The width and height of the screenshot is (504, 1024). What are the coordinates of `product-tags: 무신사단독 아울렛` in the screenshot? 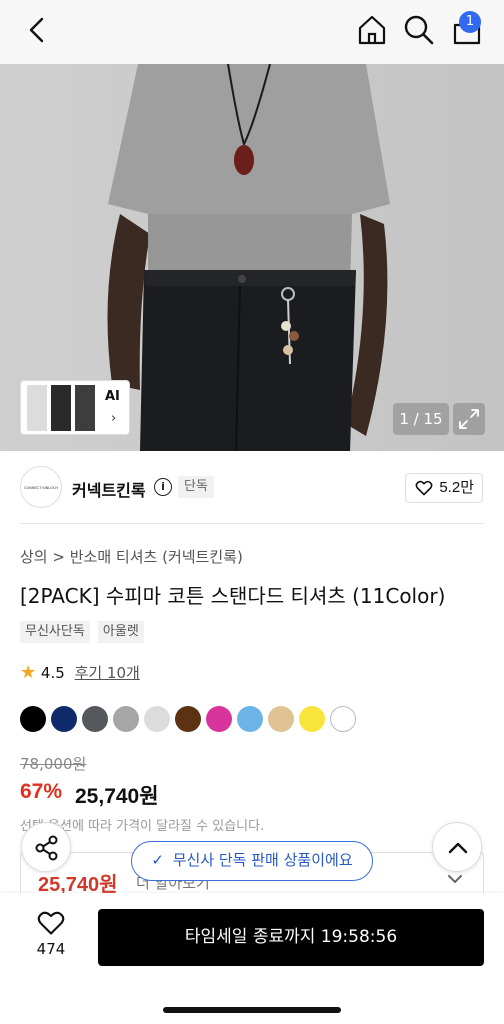 It's located at (83, 631).